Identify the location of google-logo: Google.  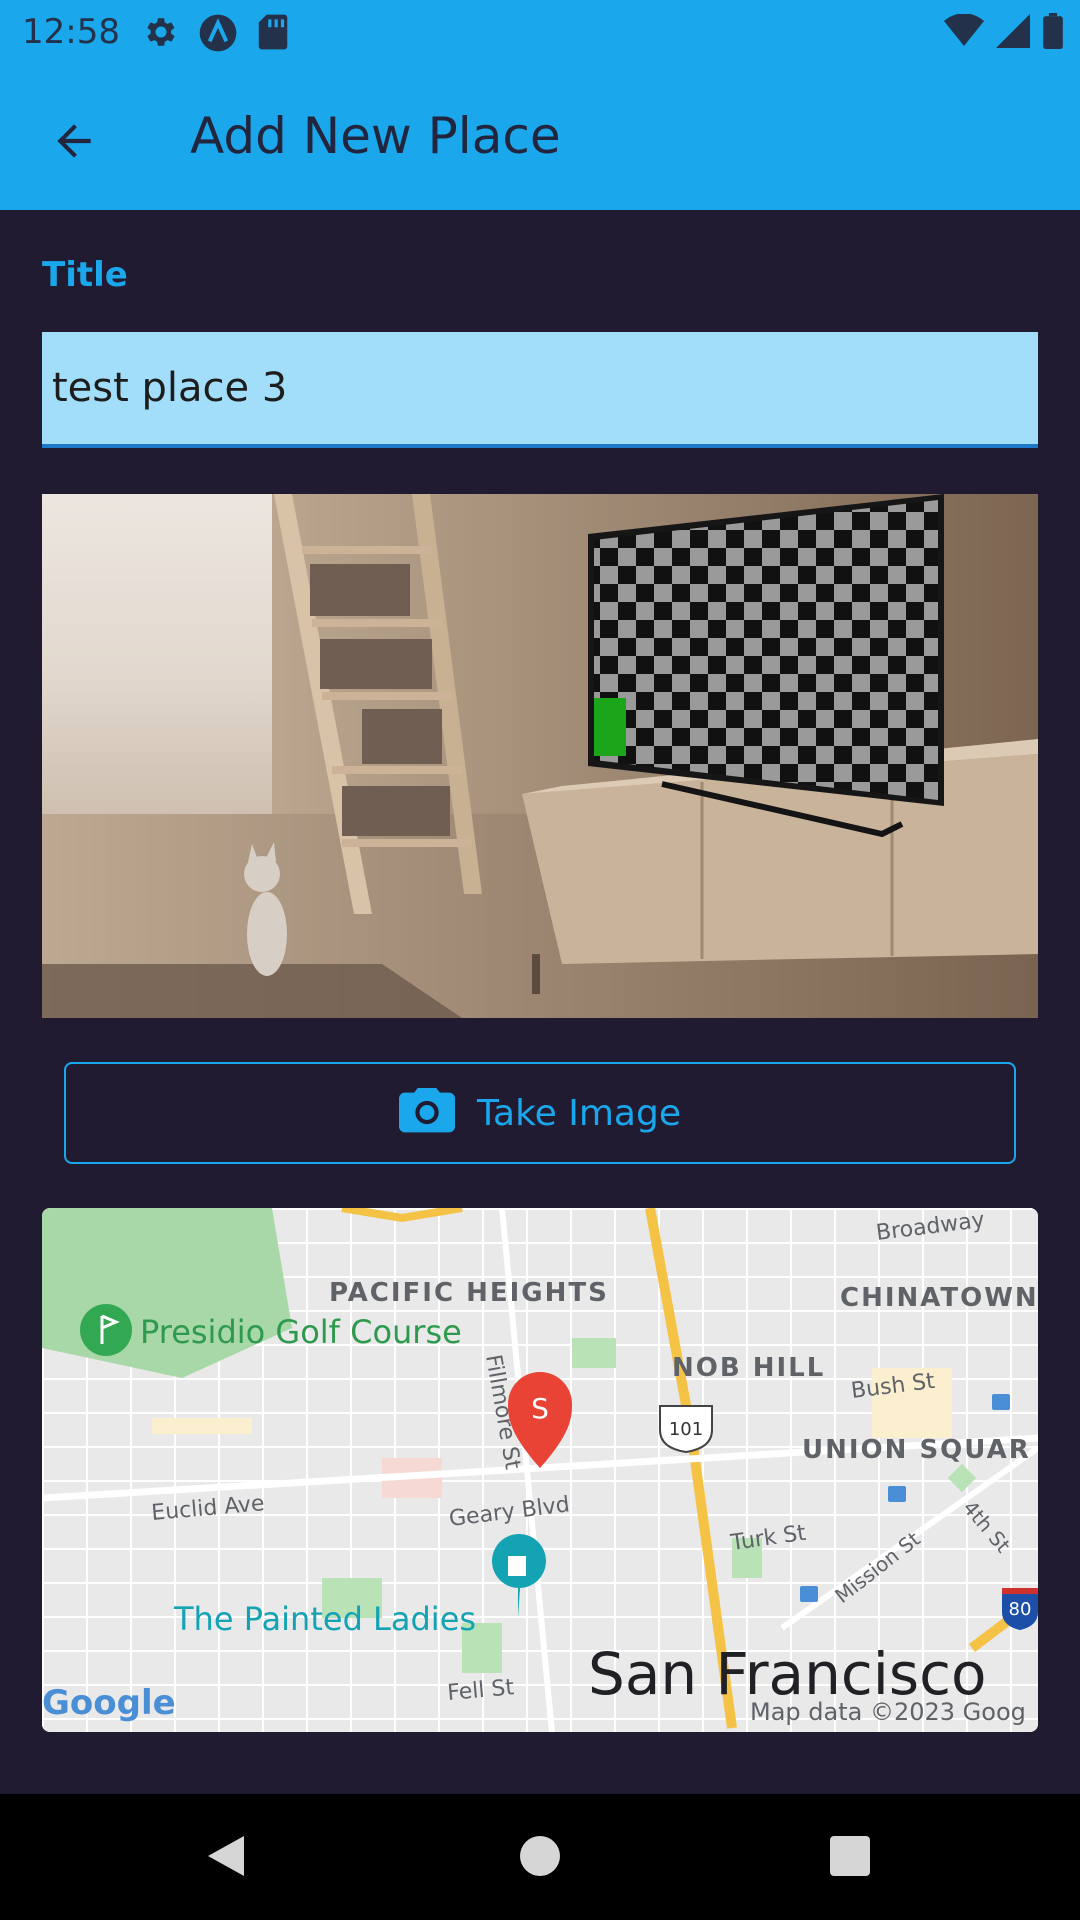
(109, 1703).